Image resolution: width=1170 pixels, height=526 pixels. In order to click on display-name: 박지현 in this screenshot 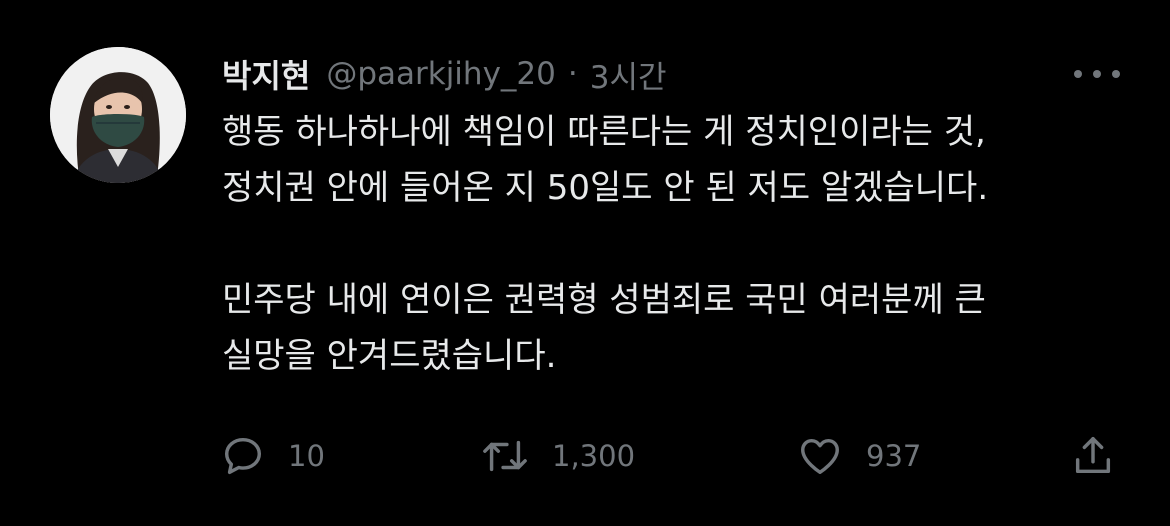, I will do `click(266, 74)`.